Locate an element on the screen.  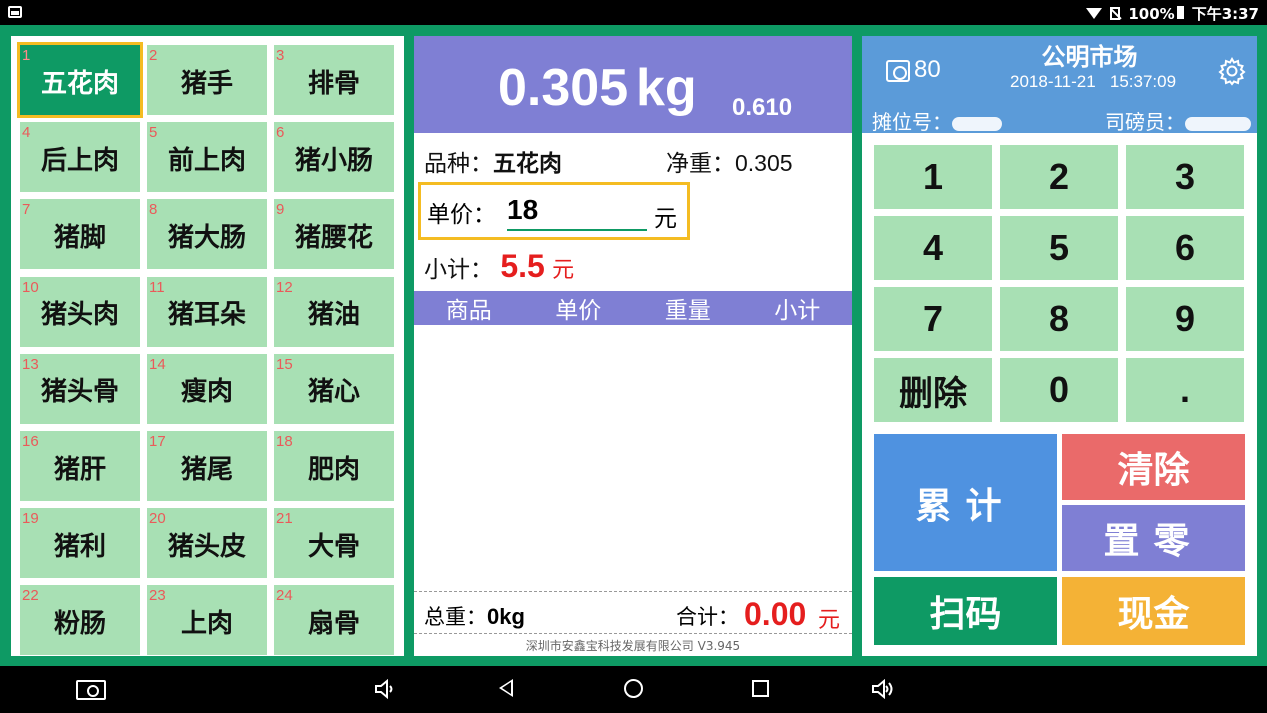
screenshot-icon is located at coordinates (91, 690).